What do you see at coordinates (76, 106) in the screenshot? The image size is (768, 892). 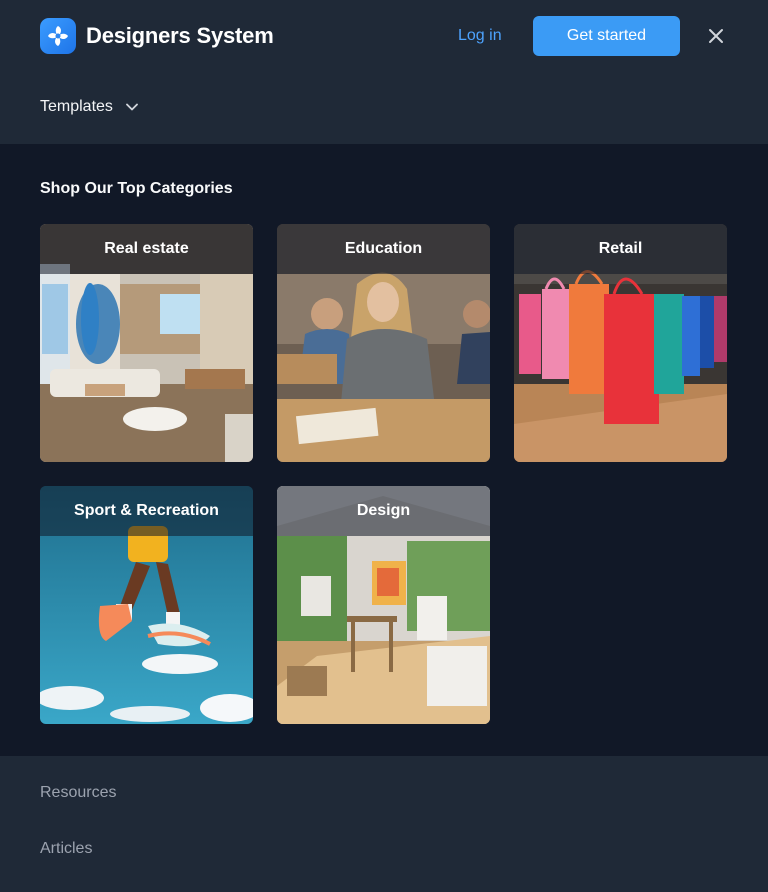 I see `templates-label: Templates` at bounding box center [76, 106].